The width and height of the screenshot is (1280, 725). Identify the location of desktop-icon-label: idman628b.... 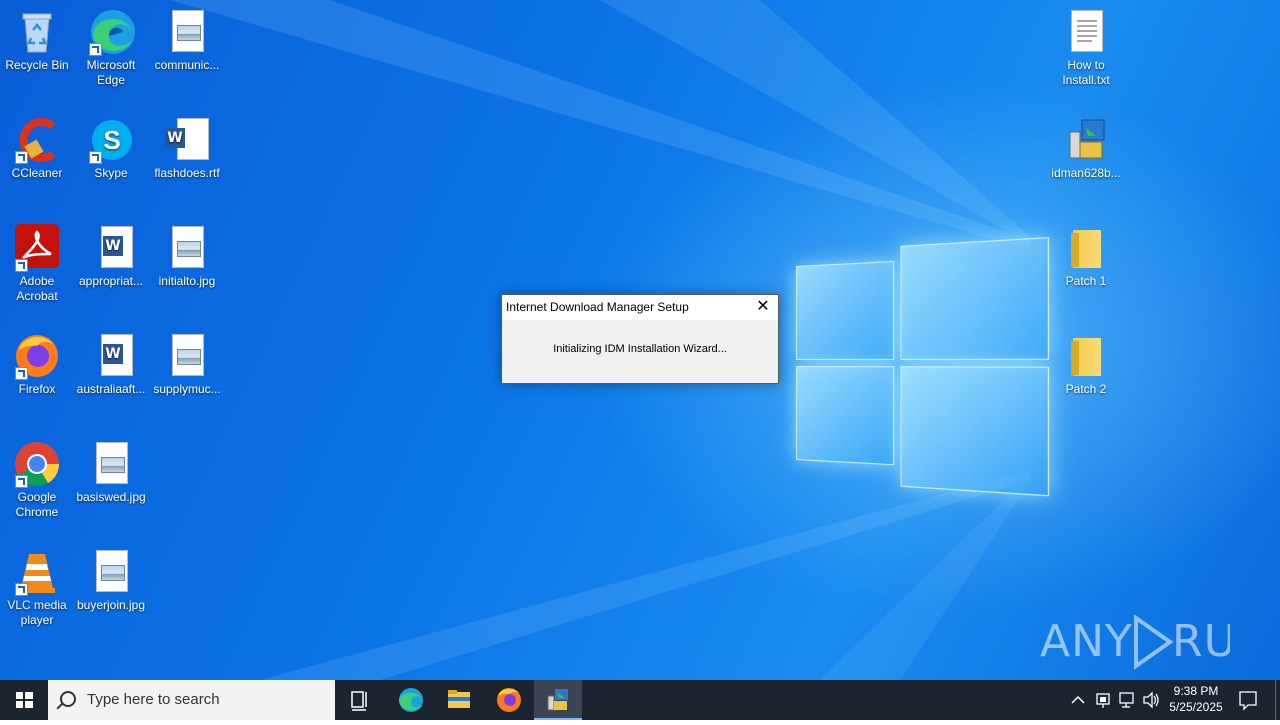
(1086, 173).